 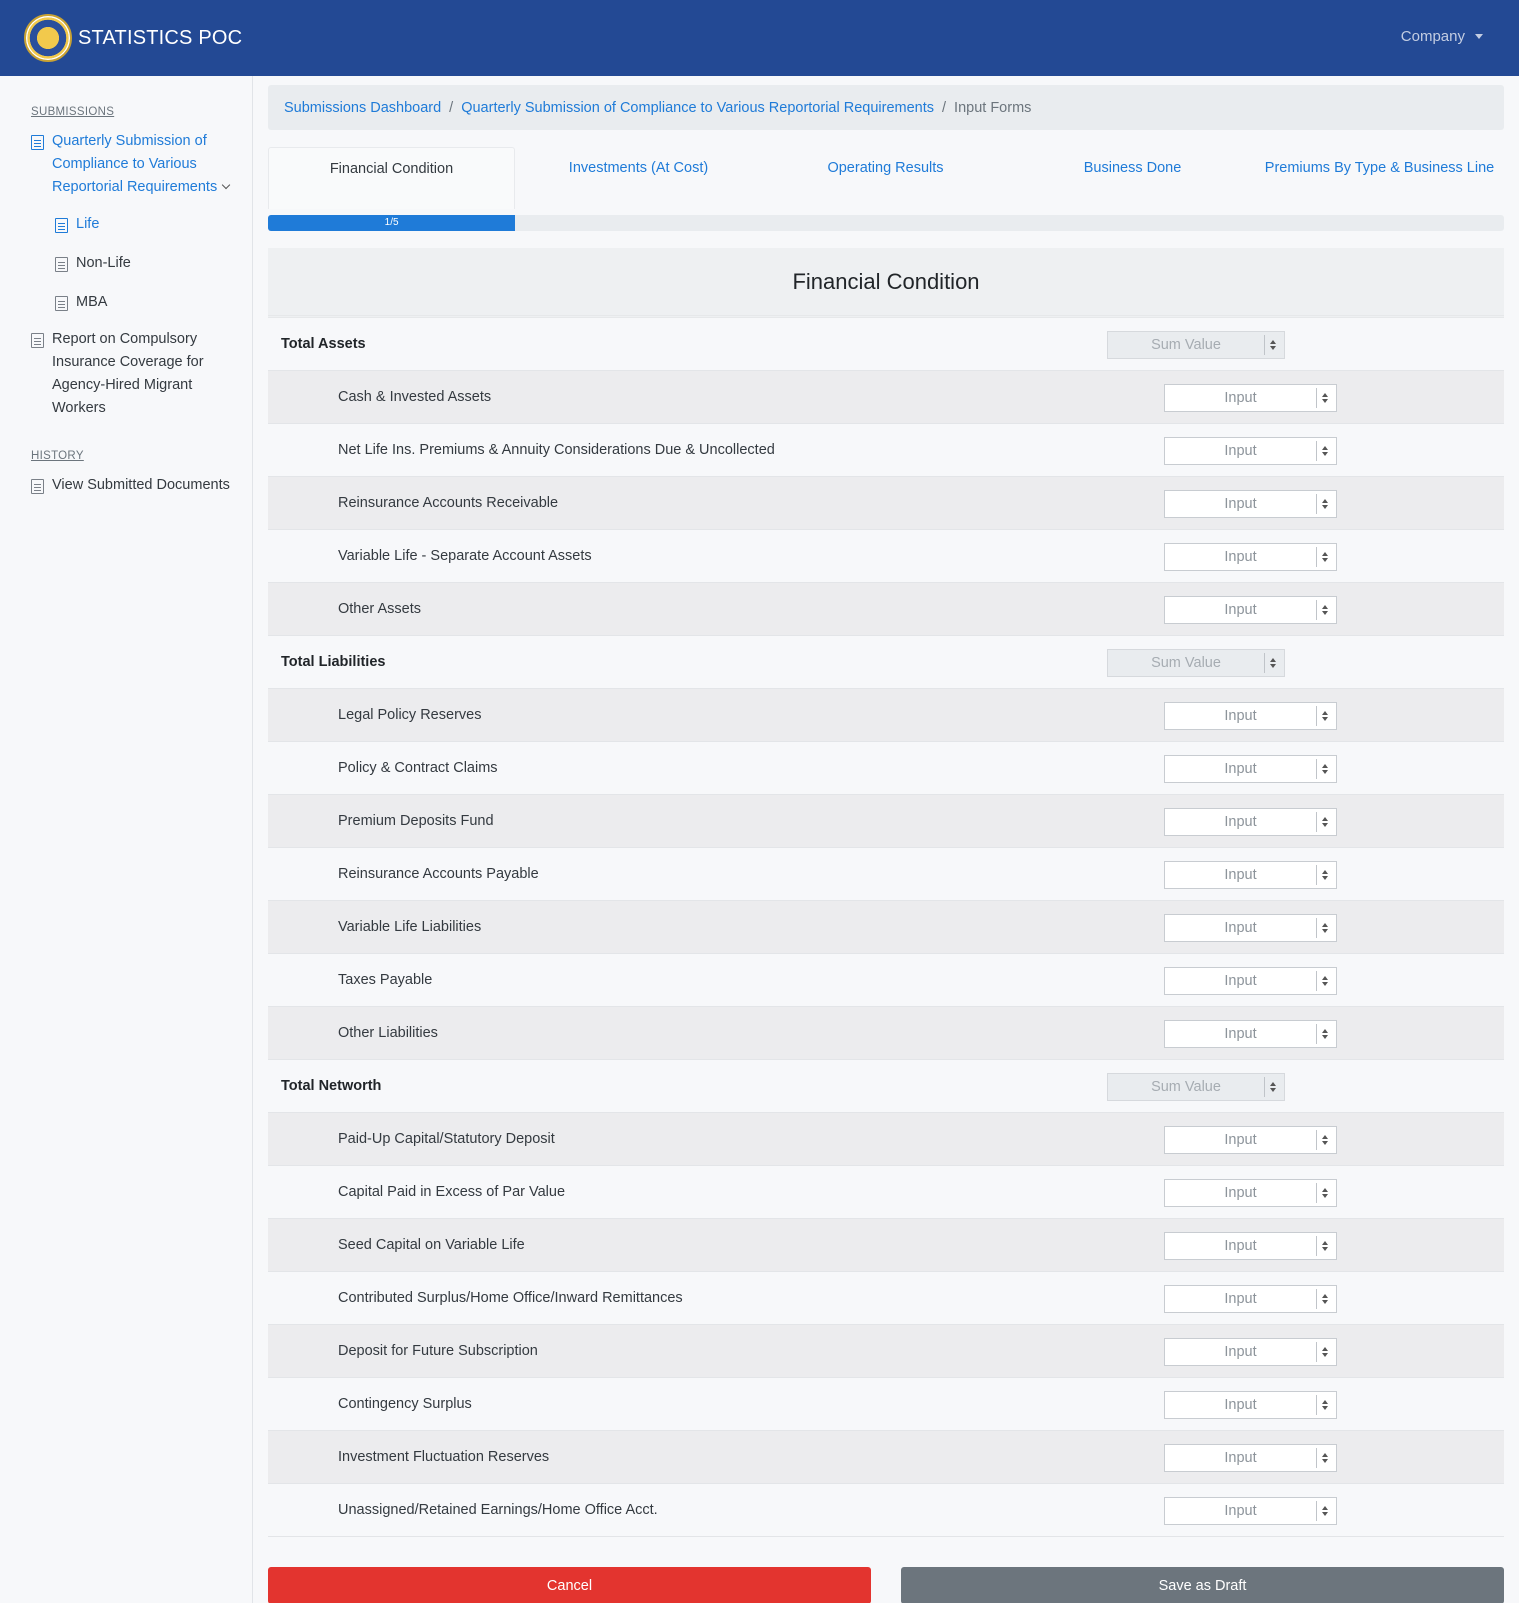 I want to click on group-label: Total Liabilities, so click(x=333, y=662).